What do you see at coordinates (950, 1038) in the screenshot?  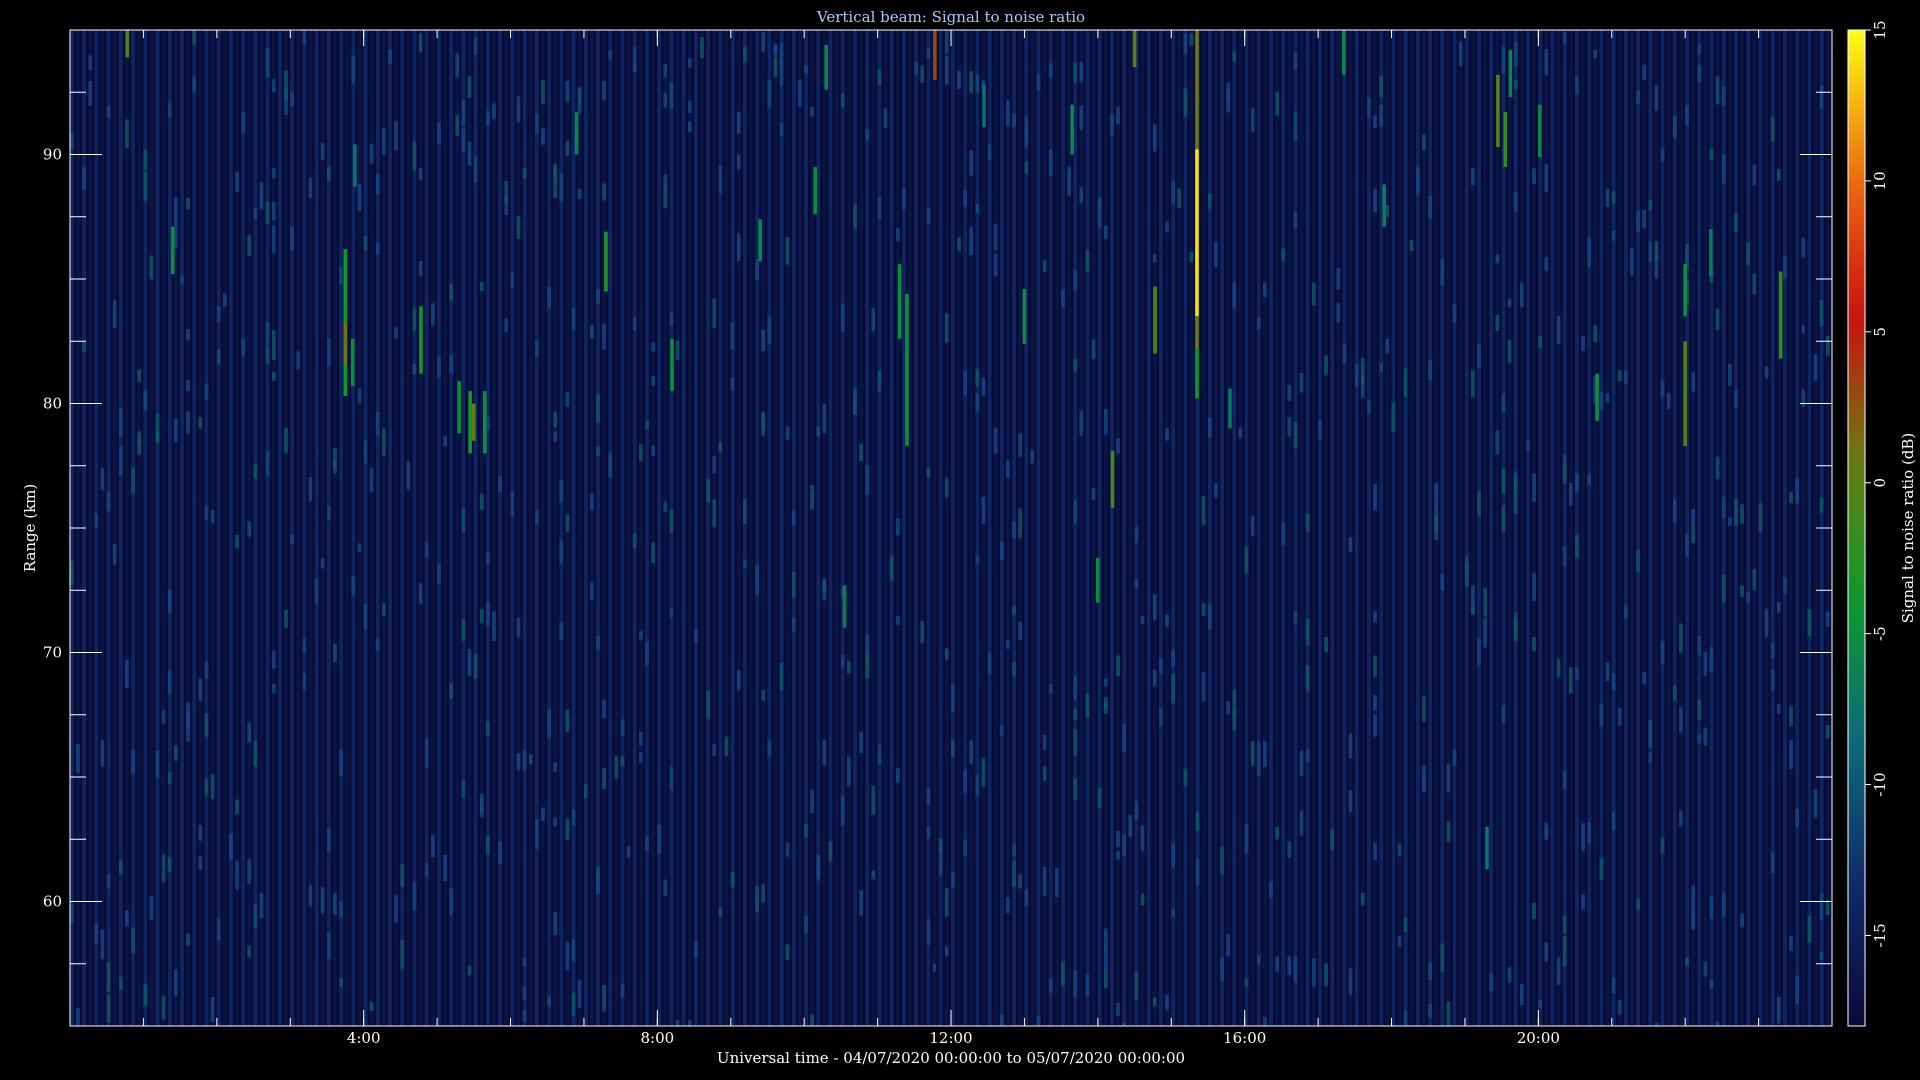 I see `x-tick-label: 12:00` at bounding box center [950, 1038].